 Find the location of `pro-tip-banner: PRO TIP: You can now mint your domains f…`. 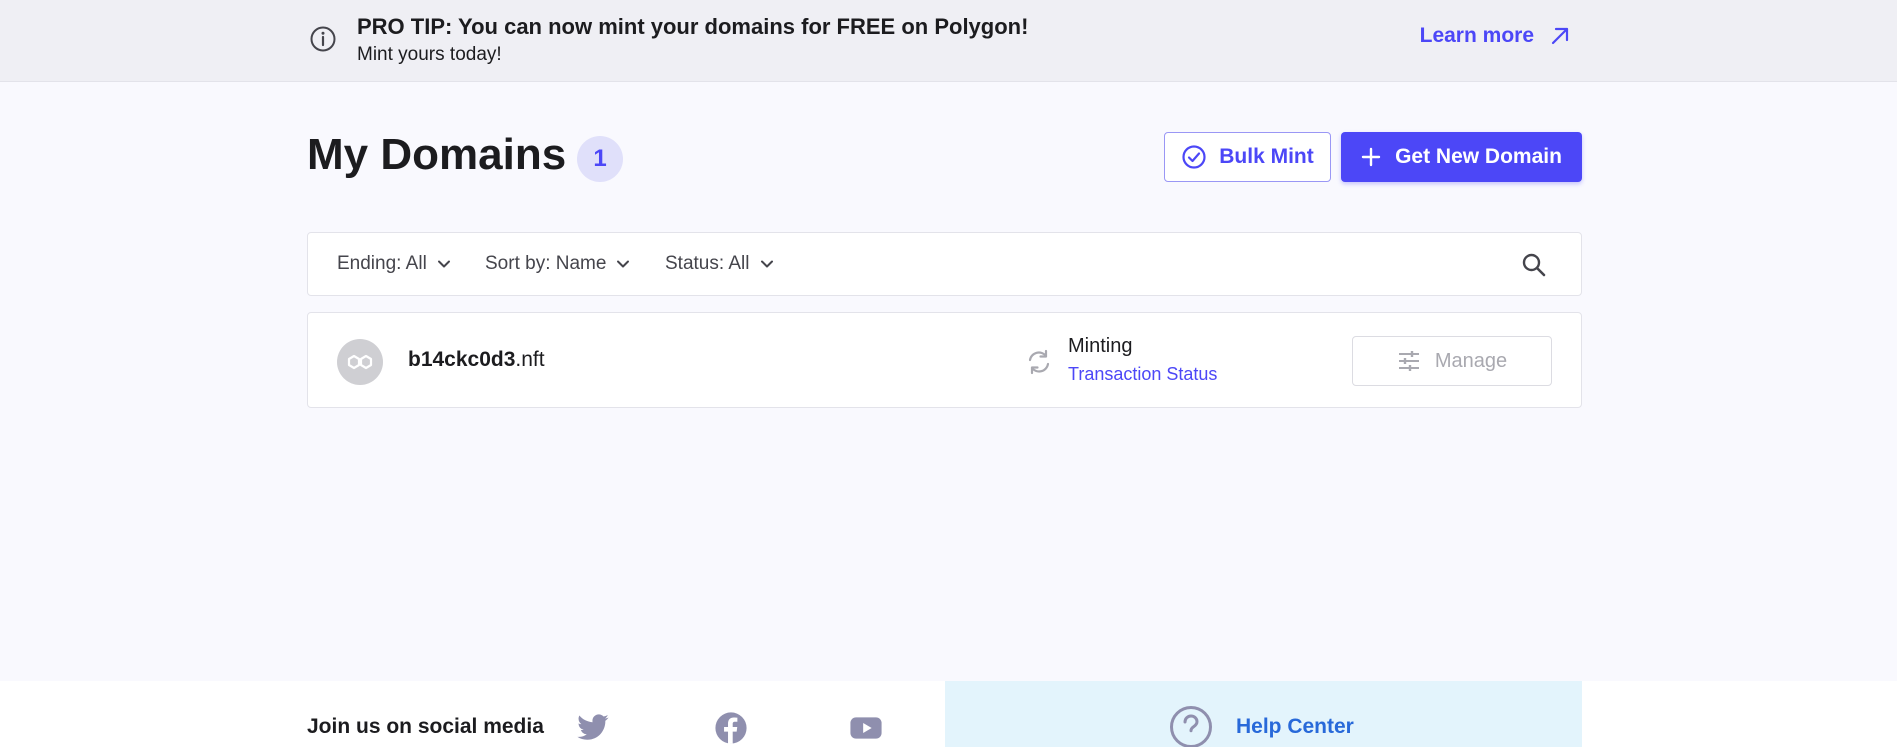

pro-tip-banner: PRO TIP: You can now mint your domains f… is located at coordinates (948, 41).